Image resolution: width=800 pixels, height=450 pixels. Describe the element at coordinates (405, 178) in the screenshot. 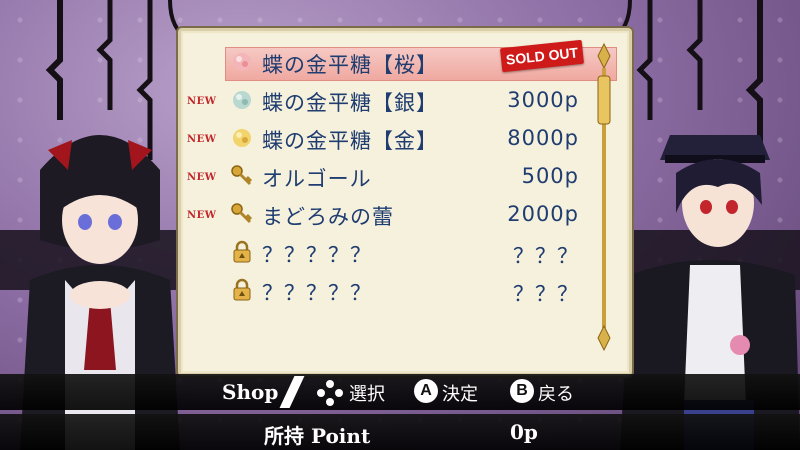

I see `shop-item-row: NEW オルゴール 500p` at that location.